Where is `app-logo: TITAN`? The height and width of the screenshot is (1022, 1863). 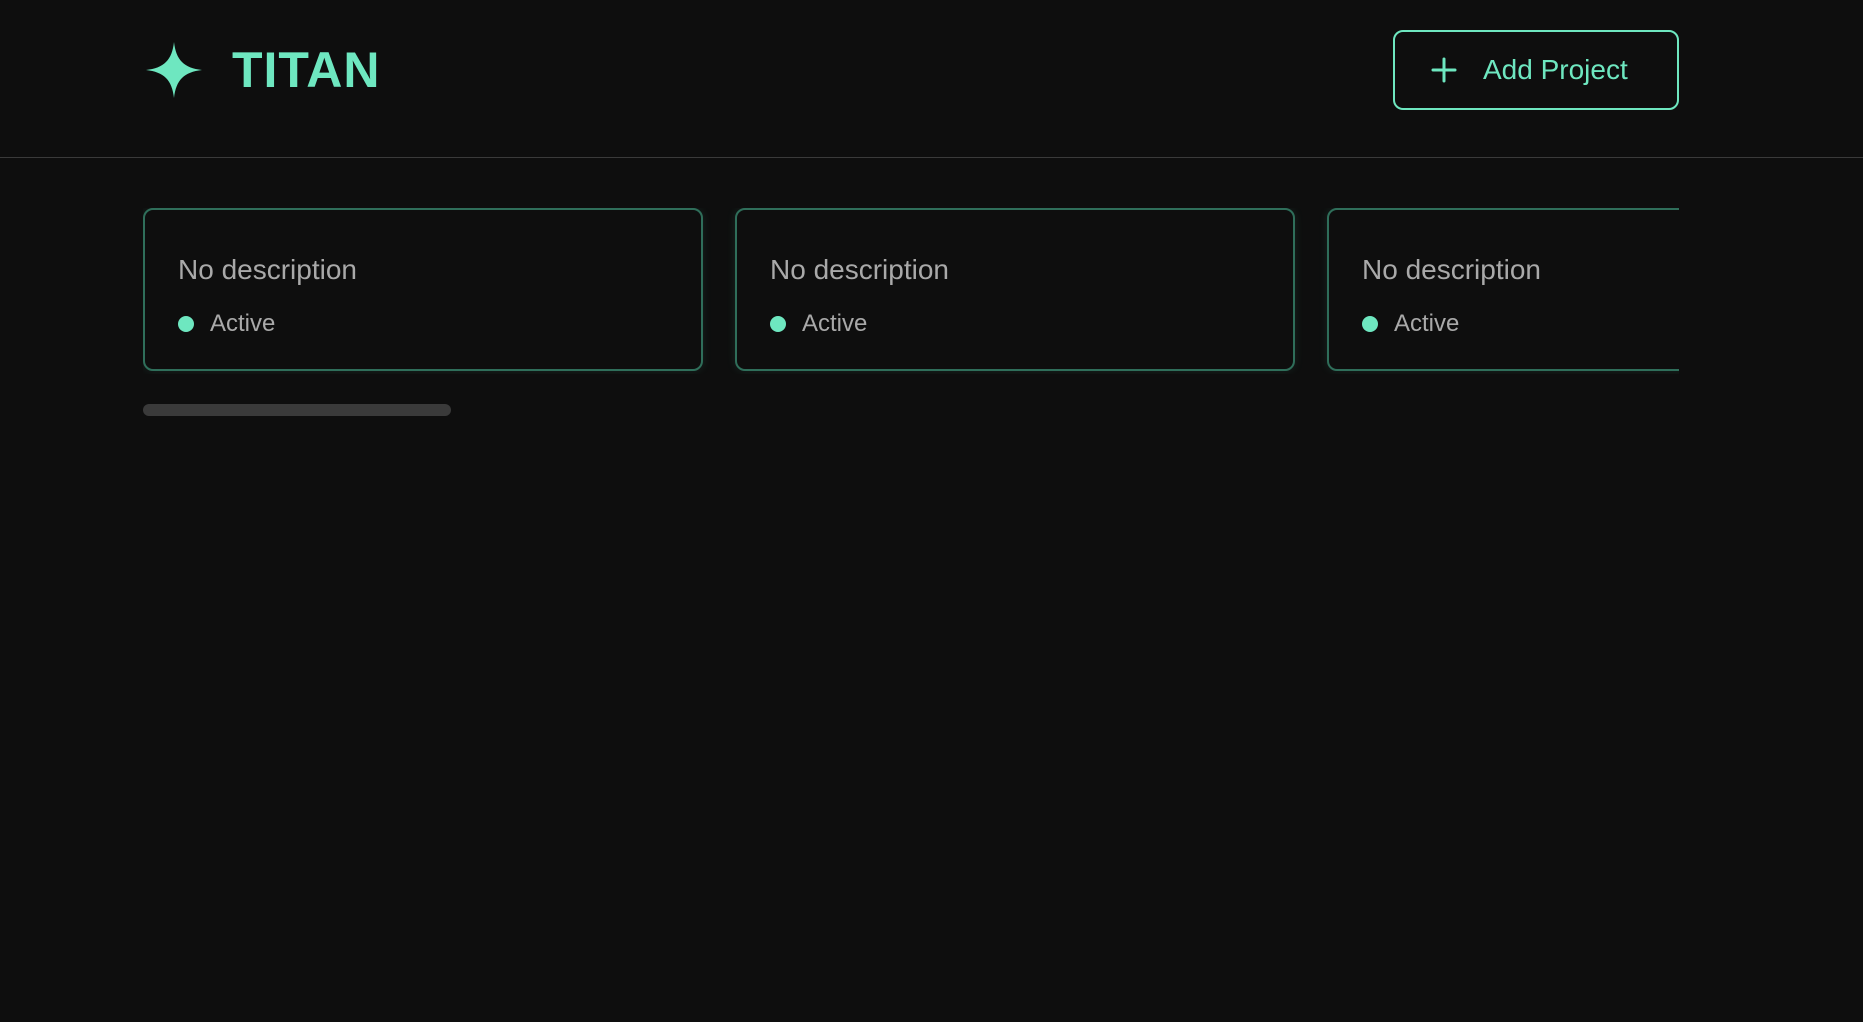
app-logo: TITAN is located at coordinates (263, 70).